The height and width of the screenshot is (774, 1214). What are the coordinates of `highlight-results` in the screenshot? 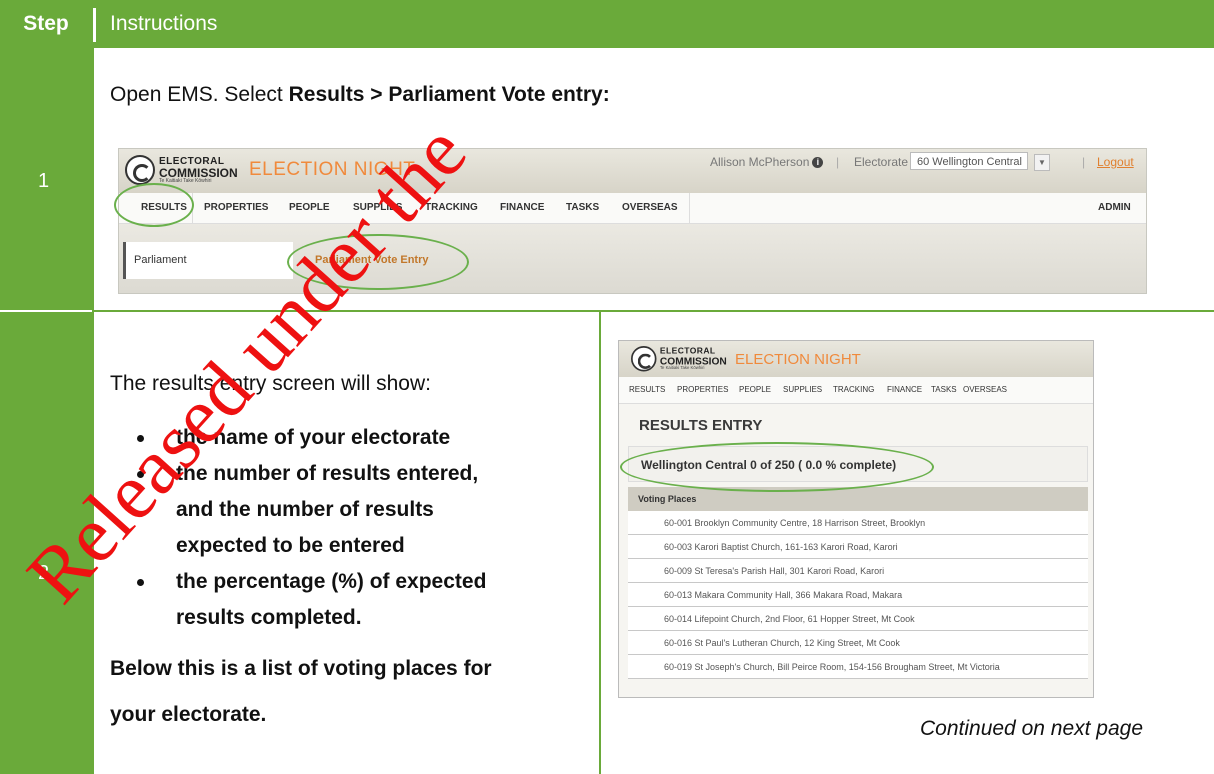 It's located at (154, 205).